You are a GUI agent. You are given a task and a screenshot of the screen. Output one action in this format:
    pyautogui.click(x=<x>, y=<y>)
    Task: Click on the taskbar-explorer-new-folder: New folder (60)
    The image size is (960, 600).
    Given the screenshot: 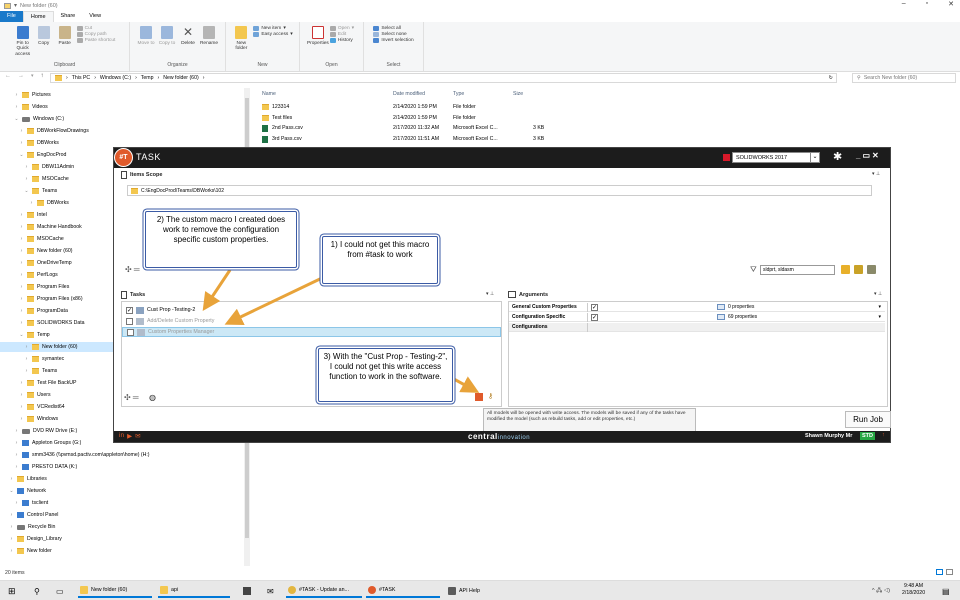 What is the action you would take?
    pyautogui.click(x=115, y=591)
    